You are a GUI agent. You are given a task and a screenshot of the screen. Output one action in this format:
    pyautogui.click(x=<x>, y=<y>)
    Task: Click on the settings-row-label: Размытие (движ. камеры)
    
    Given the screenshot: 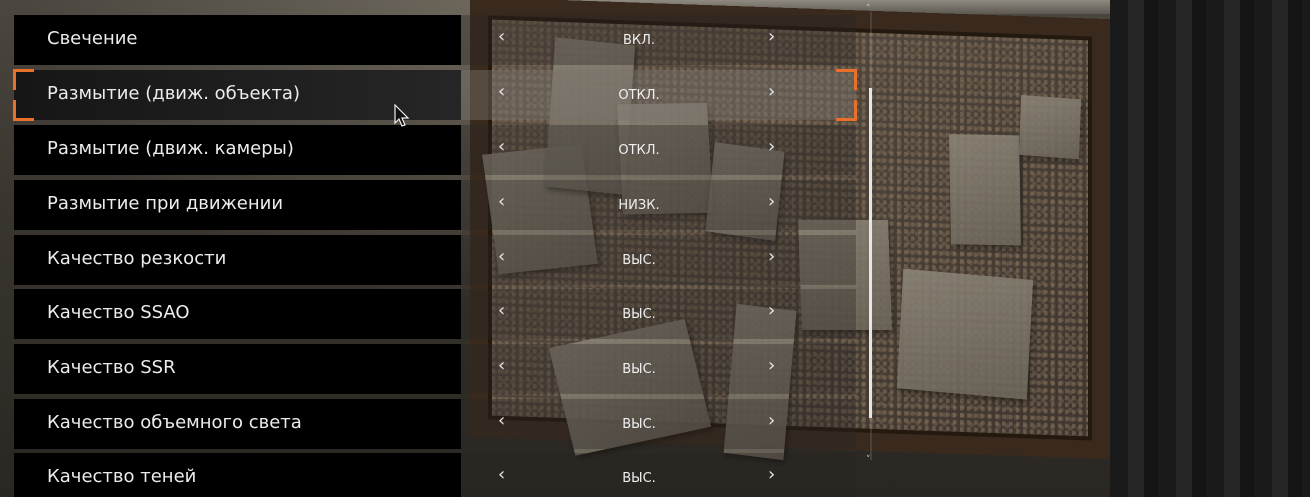 What is the action you would take?
    pyautogui.click(x=170, y=148)
    